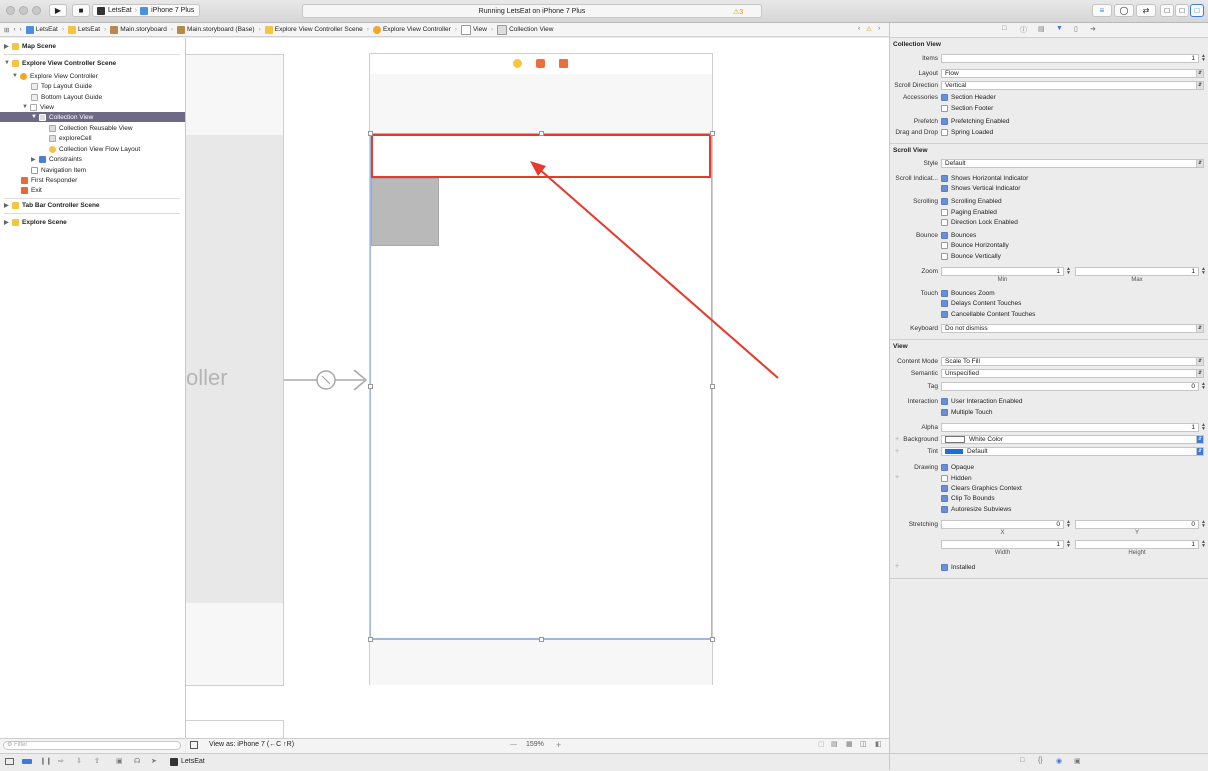 The width and height of the screenshot is (1208, 771). Describe the element at coordinates (968, 97) in the screenshot. I see `section-header-checkbox: Section Header` at that location.